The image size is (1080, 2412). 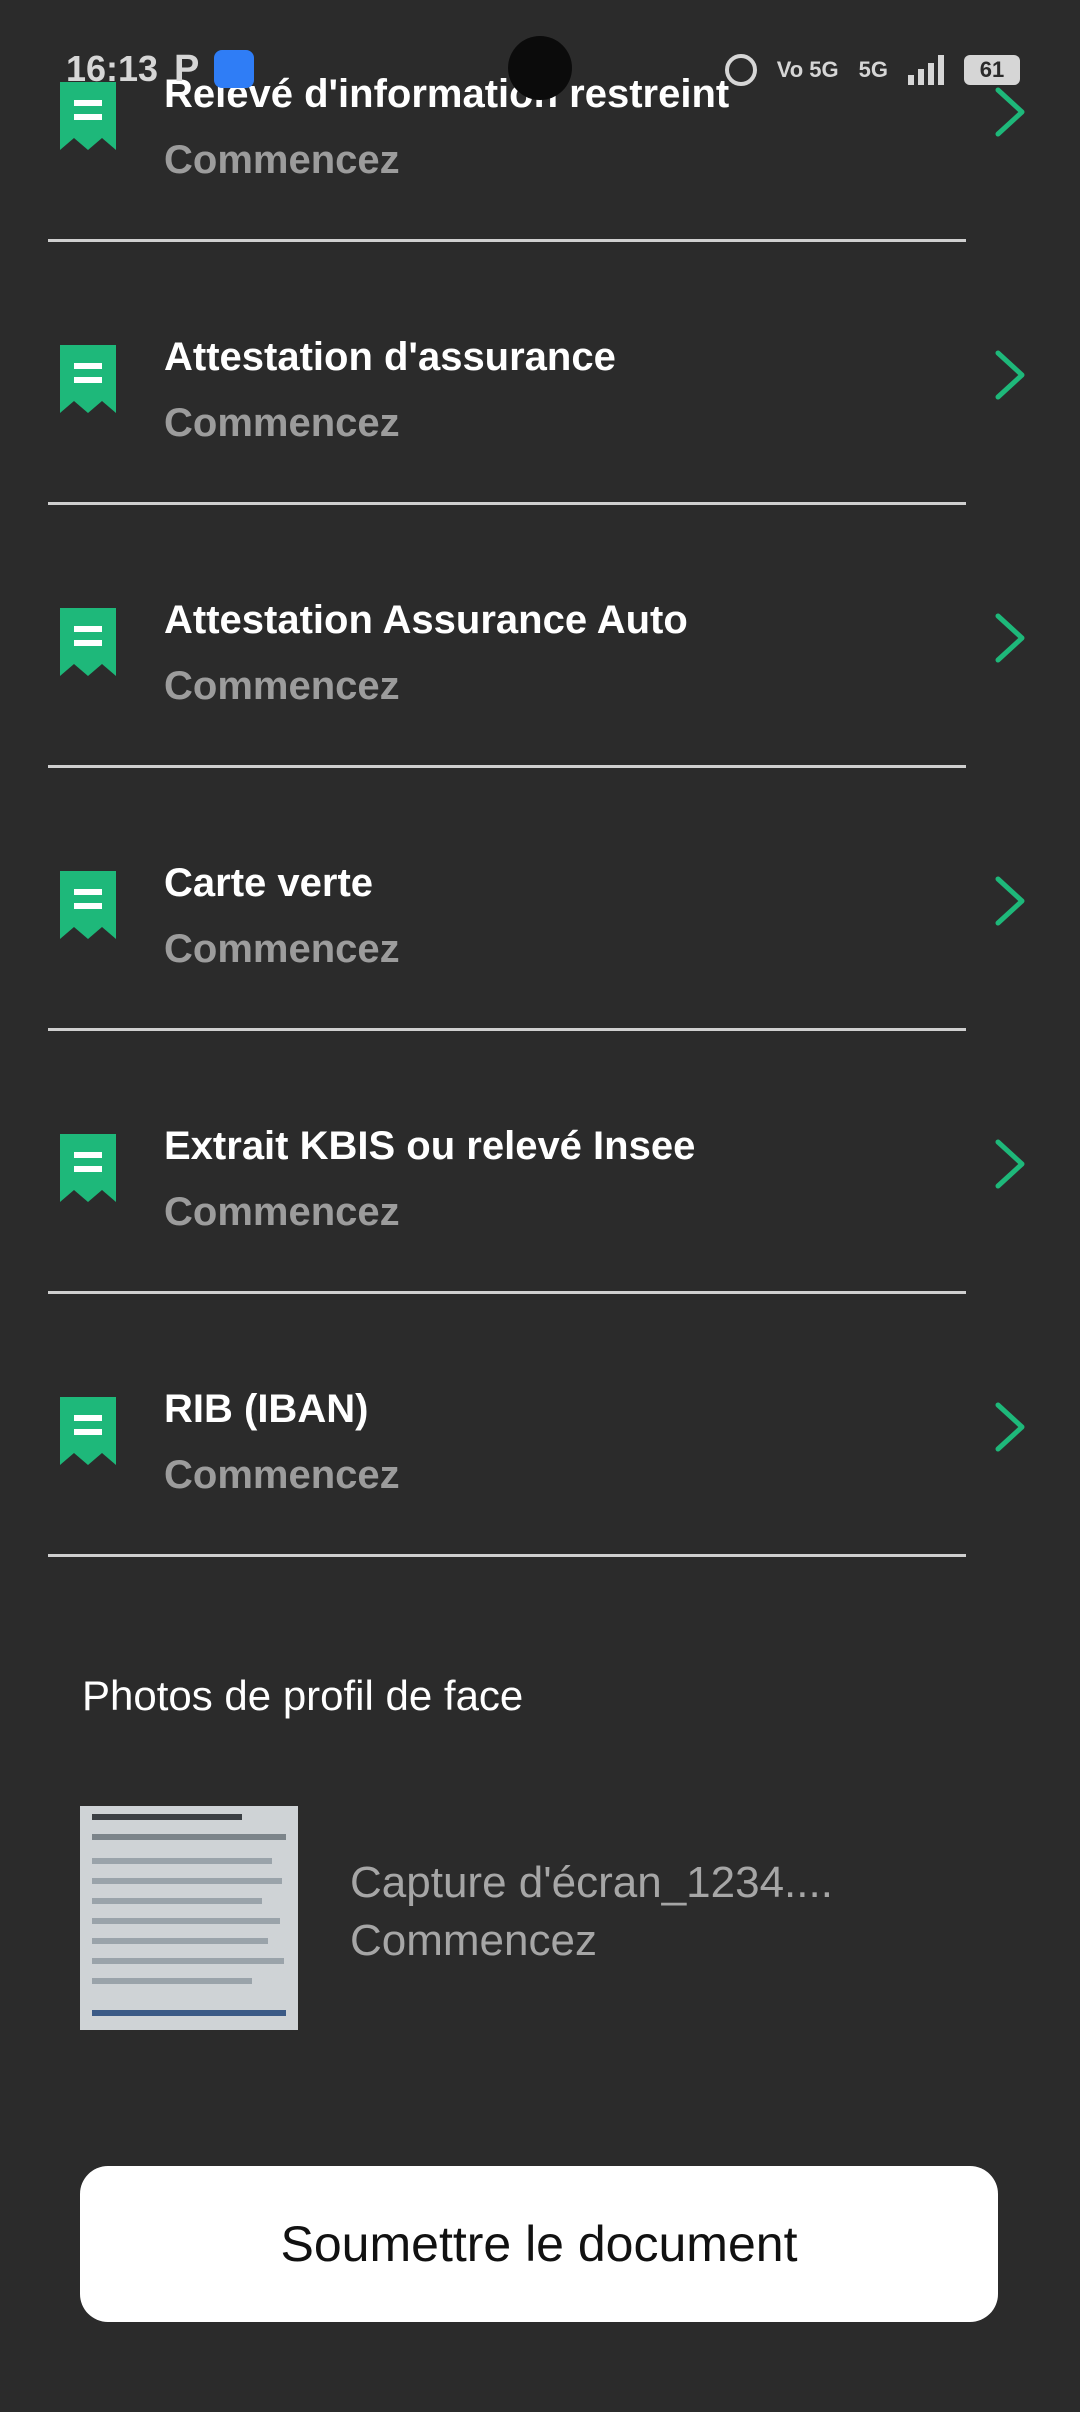 What do you see at coordinates (926, 70) in the screenshot?
I see `signal-icon` at bounding box center [926, 70].